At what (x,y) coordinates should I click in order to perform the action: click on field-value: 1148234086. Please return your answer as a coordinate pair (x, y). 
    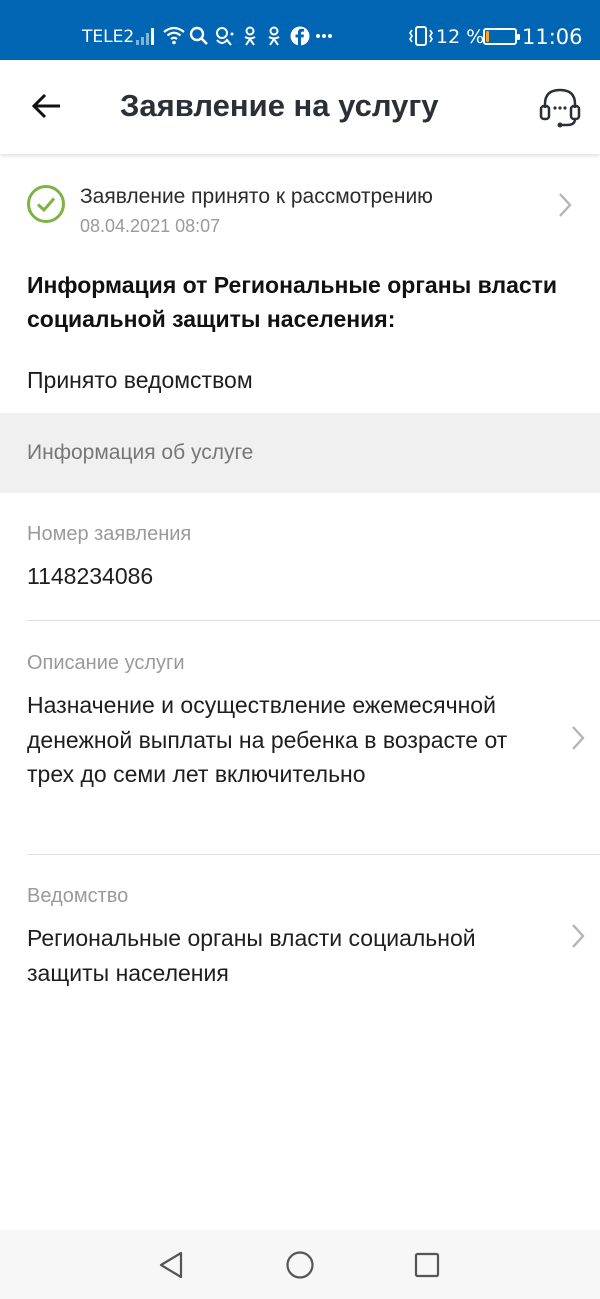
    Looking at the image, I should click on (90, 576).